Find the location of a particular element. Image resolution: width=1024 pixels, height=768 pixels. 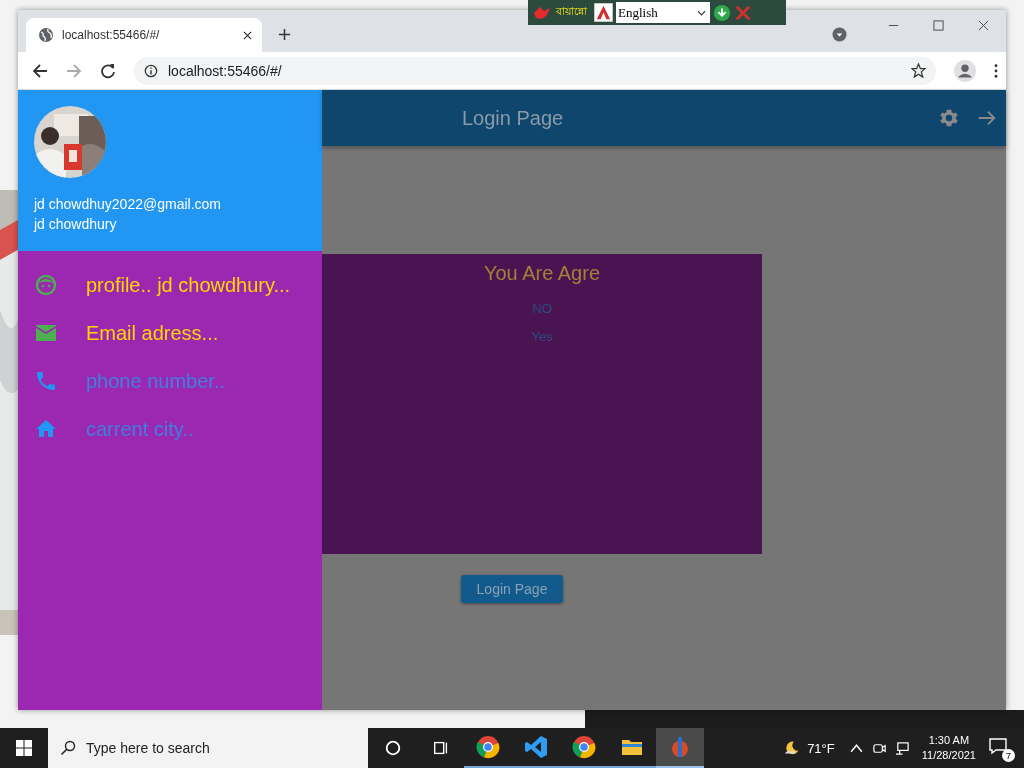

message-icon is located at coordinates (998, 746).